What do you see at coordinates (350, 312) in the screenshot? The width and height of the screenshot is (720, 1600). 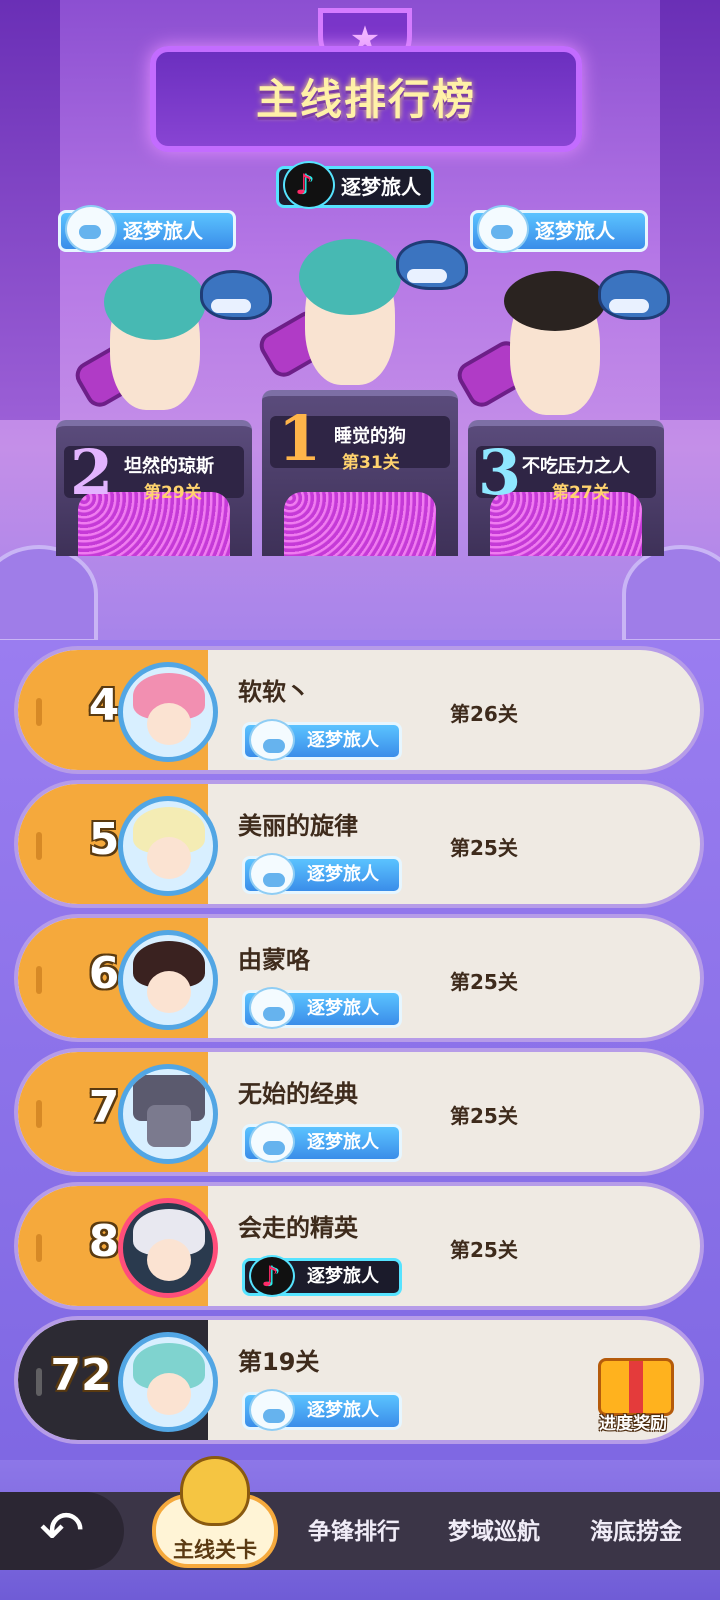 I see `top1-character` at bounding box center [350, 312].